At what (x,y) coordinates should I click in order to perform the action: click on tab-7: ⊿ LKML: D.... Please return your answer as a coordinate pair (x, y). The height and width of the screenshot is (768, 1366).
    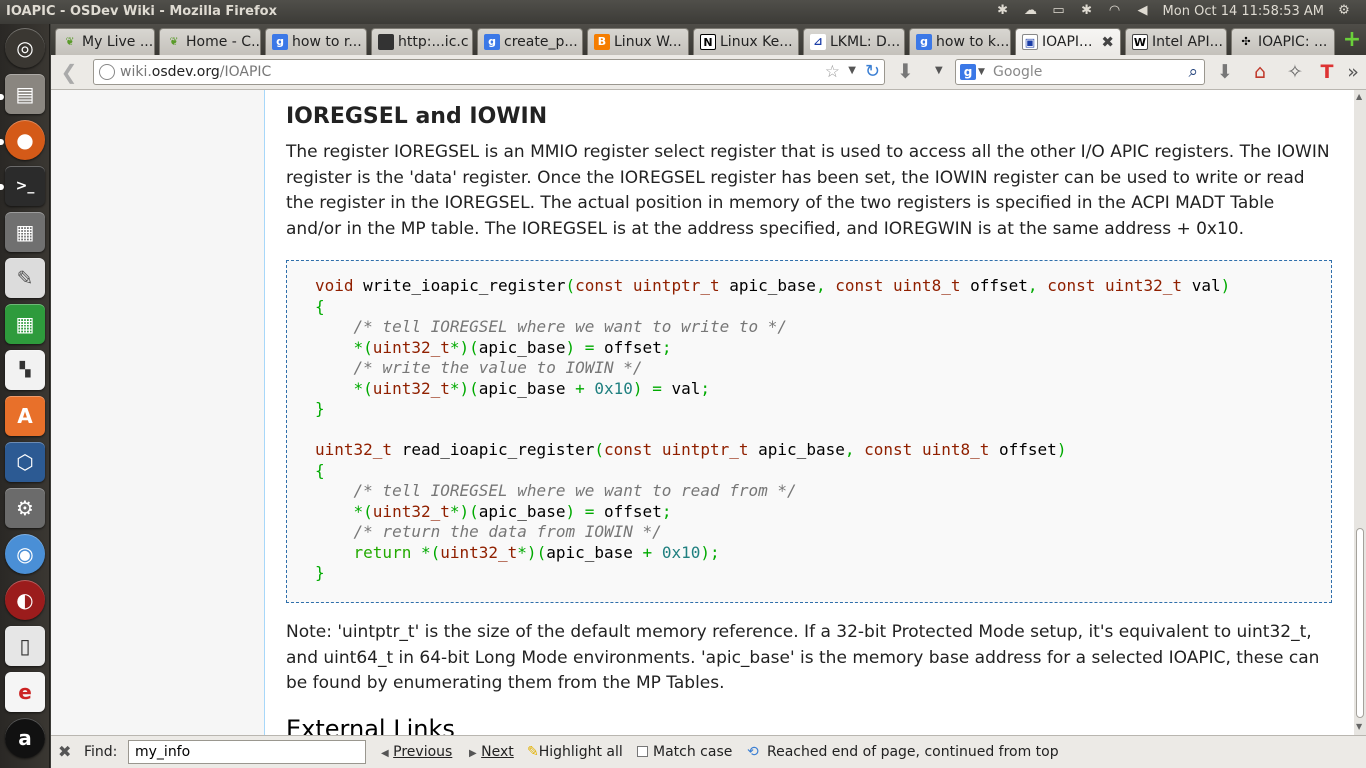
    Looking at the image, I should click on (854, 41).